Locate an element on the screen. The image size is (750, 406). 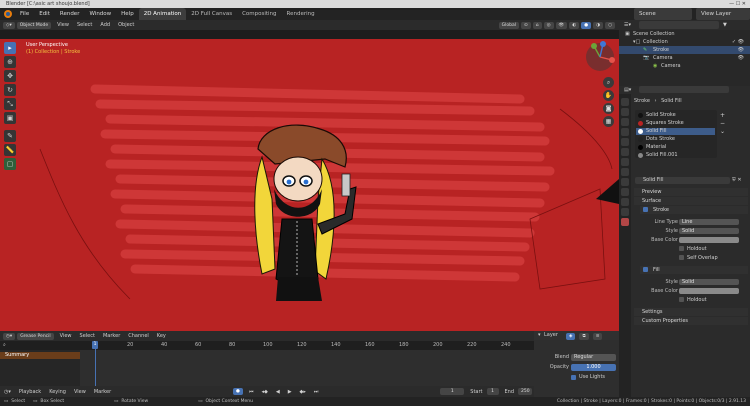
stroke-enable-checkbox is located at coordinates (645, 209).